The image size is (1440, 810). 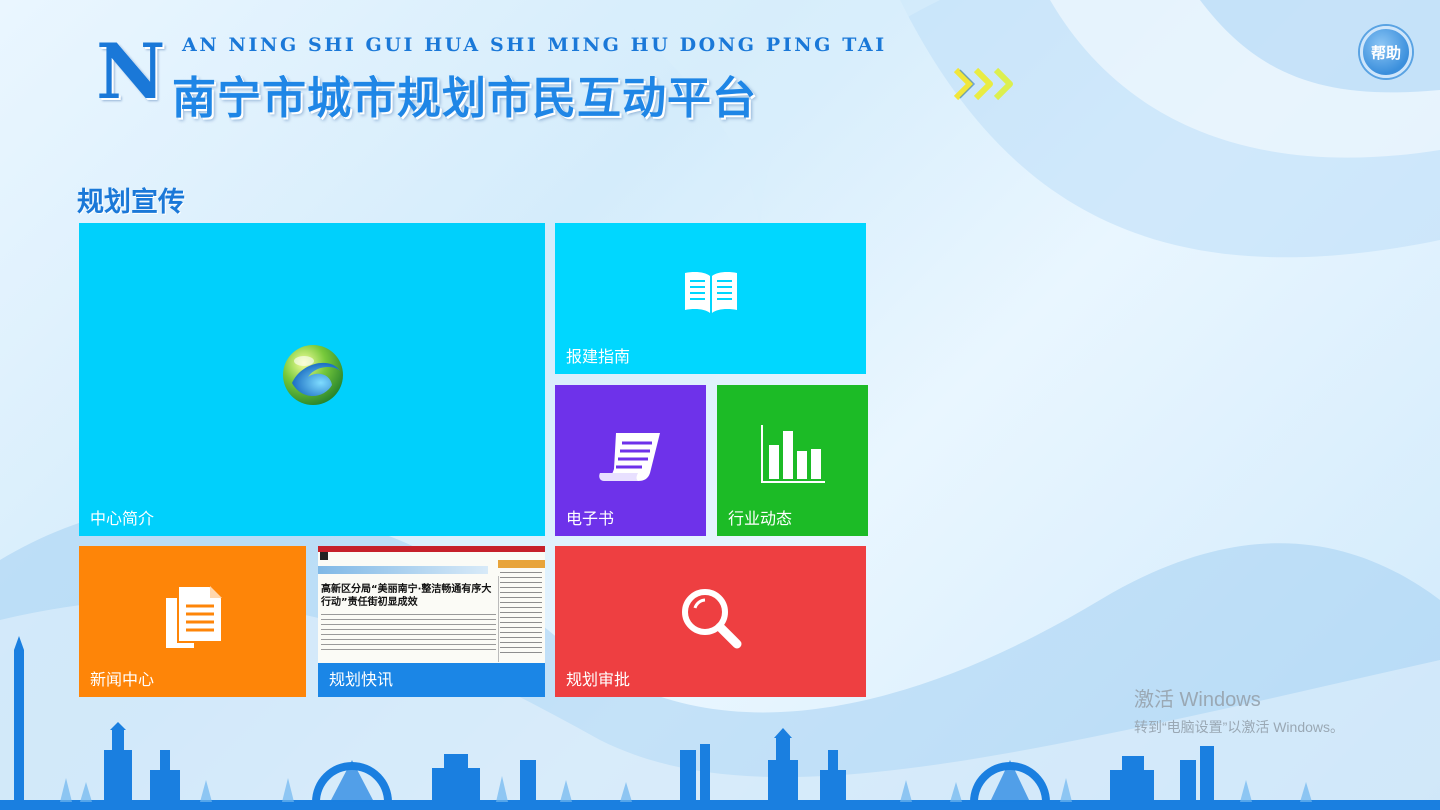 I want to click on tile-label: 中心简介, so click(x=122, y=519).